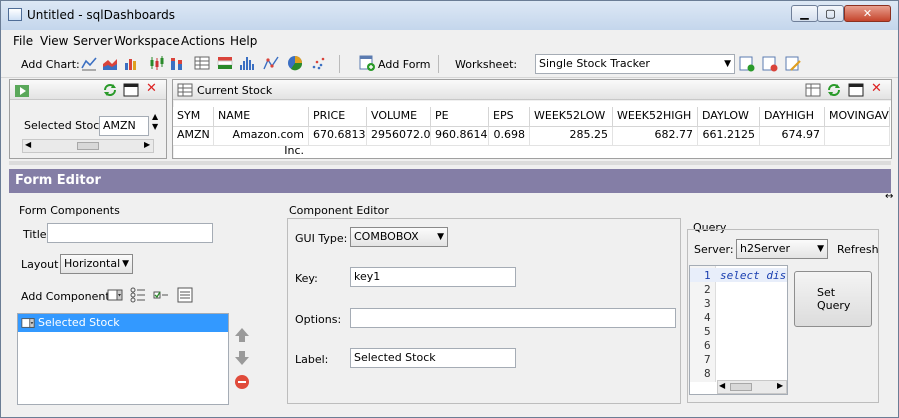 The height and width of the screenshot is (418, 899). I want to click on column-header-sym: SYM, so click(193, 117).